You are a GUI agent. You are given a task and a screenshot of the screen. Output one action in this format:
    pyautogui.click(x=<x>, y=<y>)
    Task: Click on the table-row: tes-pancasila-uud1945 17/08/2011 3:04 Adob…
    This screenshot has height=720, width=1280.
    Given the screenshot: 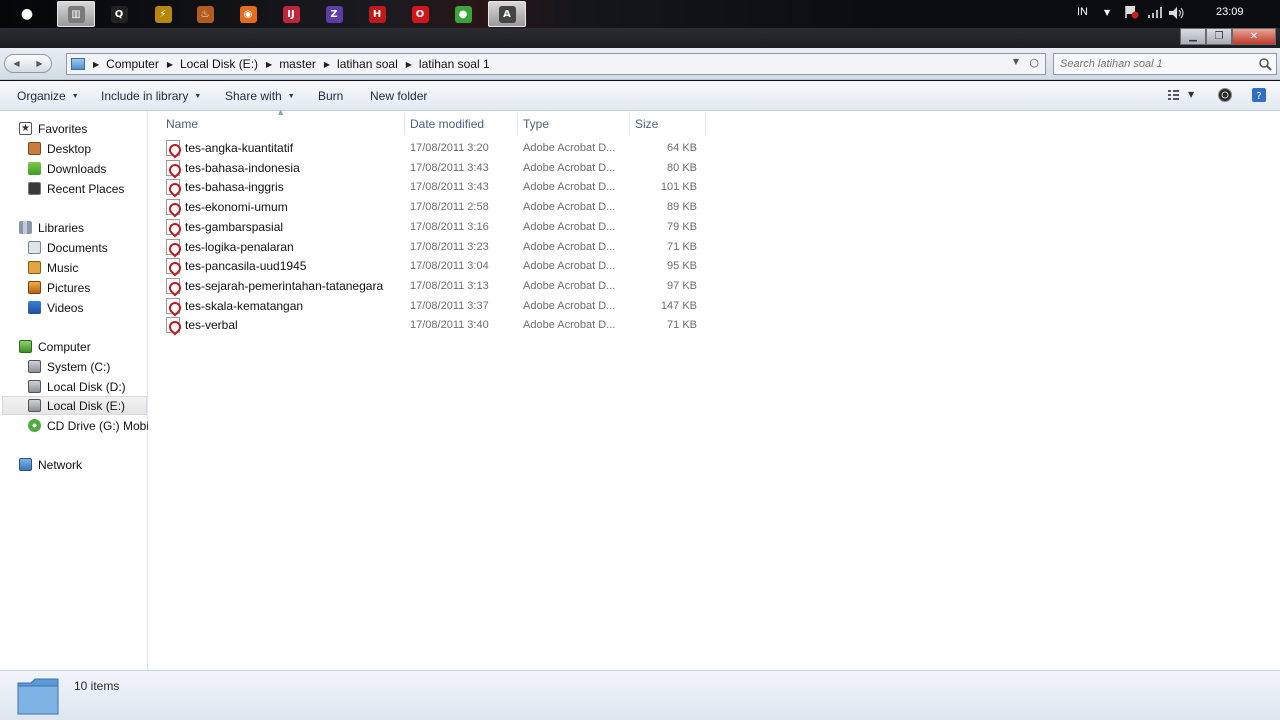 What is the action you would take?
    pyautogui.click(x=433, y=266)
    